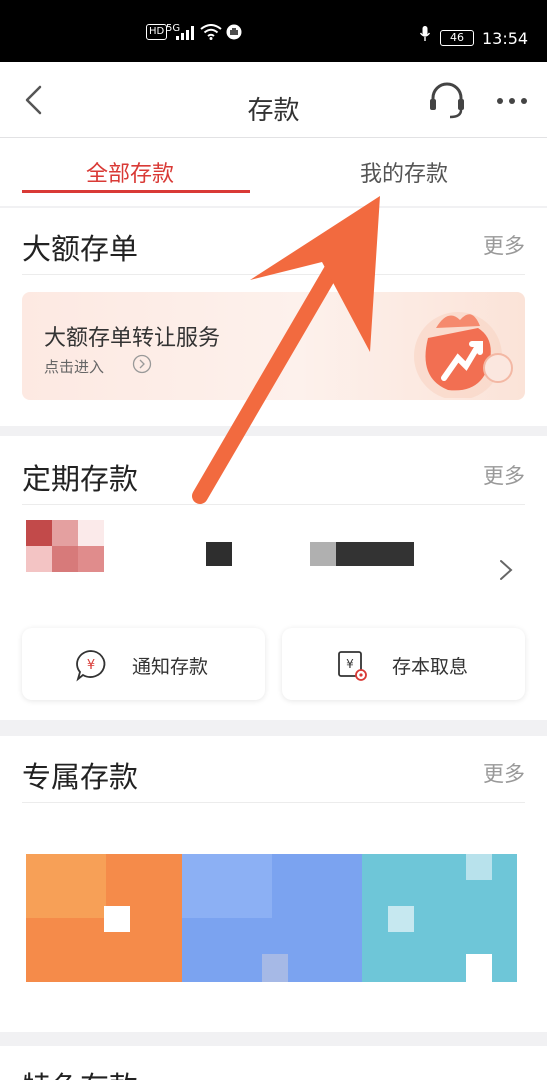 This screenshot has height=1080, width=547. I want to click on section-title: 大额存单, so click(80, 249).